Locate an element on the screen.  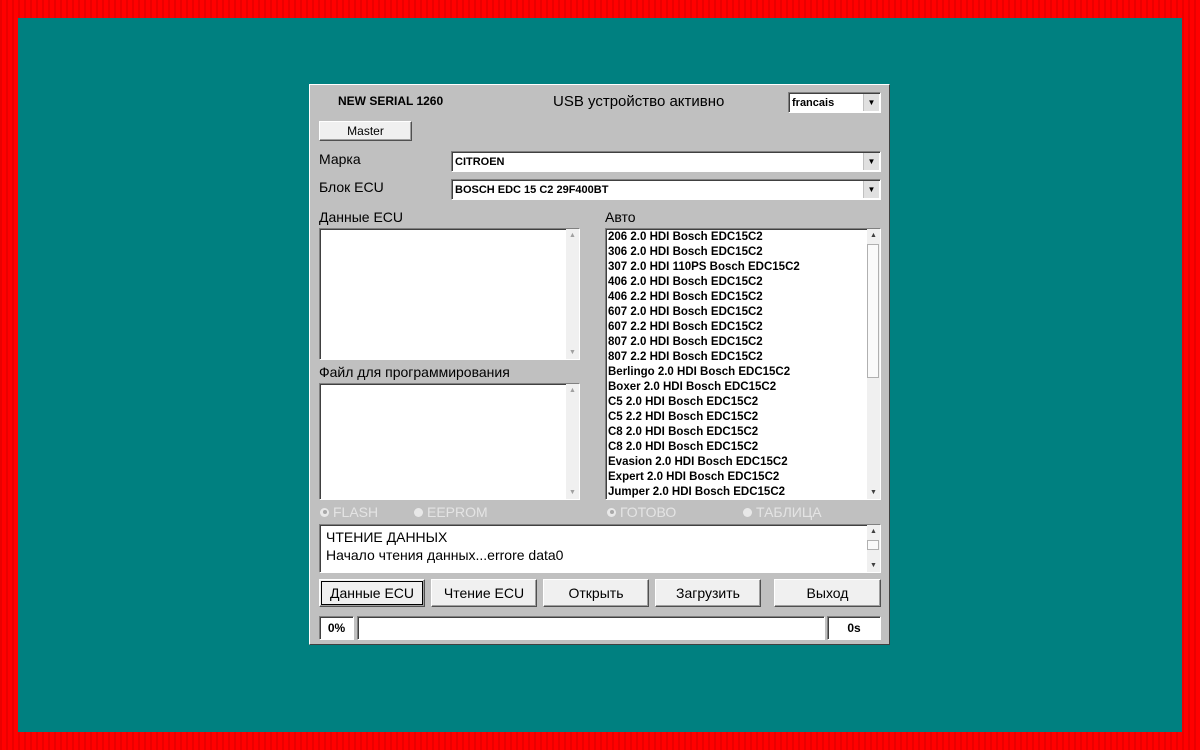
ready-radio-label: ГОТОВО is located at coordinates (648, 512).